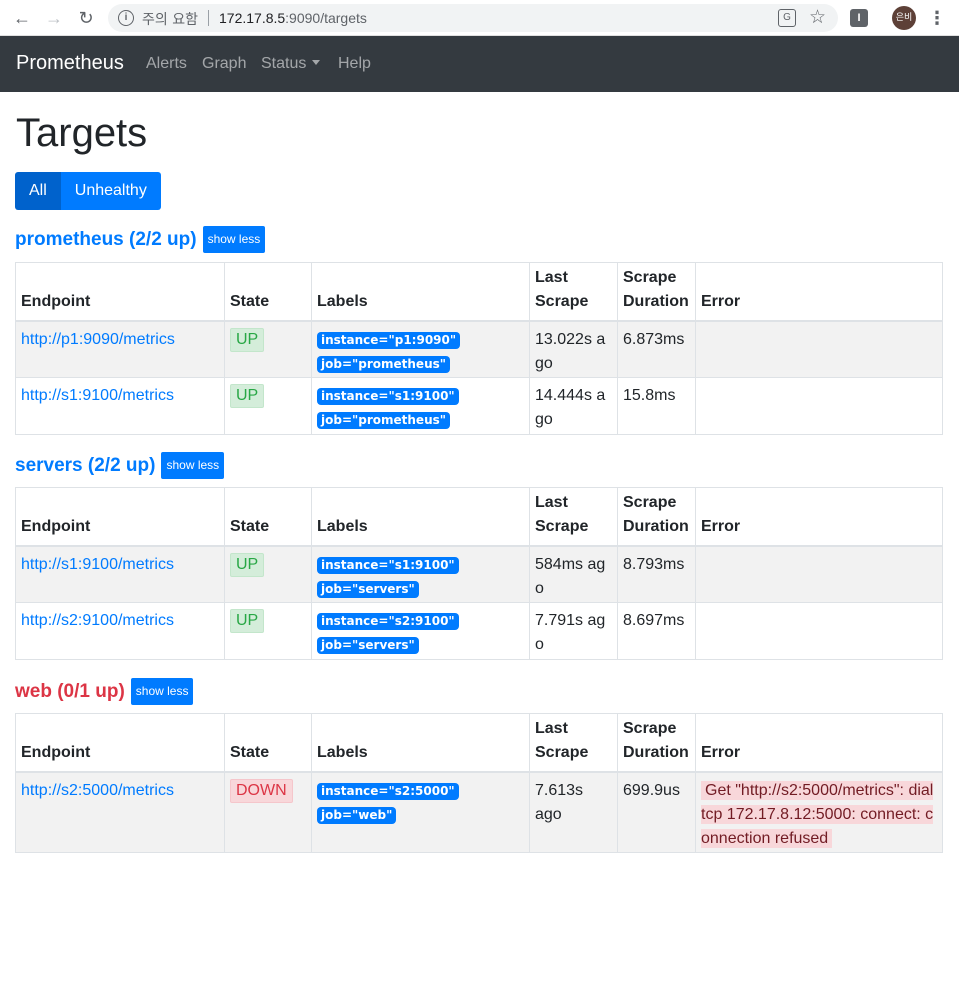 The image size is (959, 996). What do you see at coordinates (316, 63) in the screenshot?
I see `caret-down-icon` at bounding box center [316, 63].